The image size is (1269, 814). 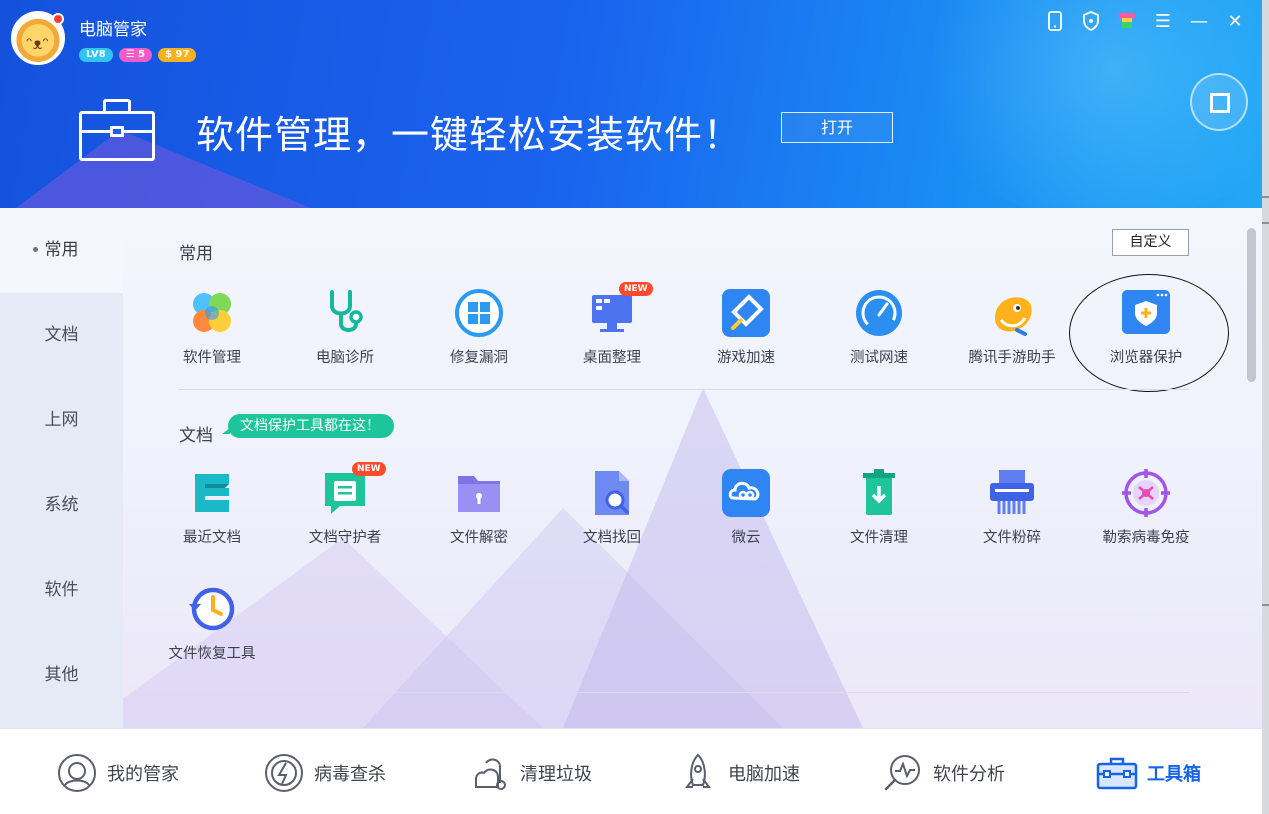 What do you see at coordinates (612, 358) in the screenshot?
I see `tool-label: 桌面整理` at bounding box center [612, 358].